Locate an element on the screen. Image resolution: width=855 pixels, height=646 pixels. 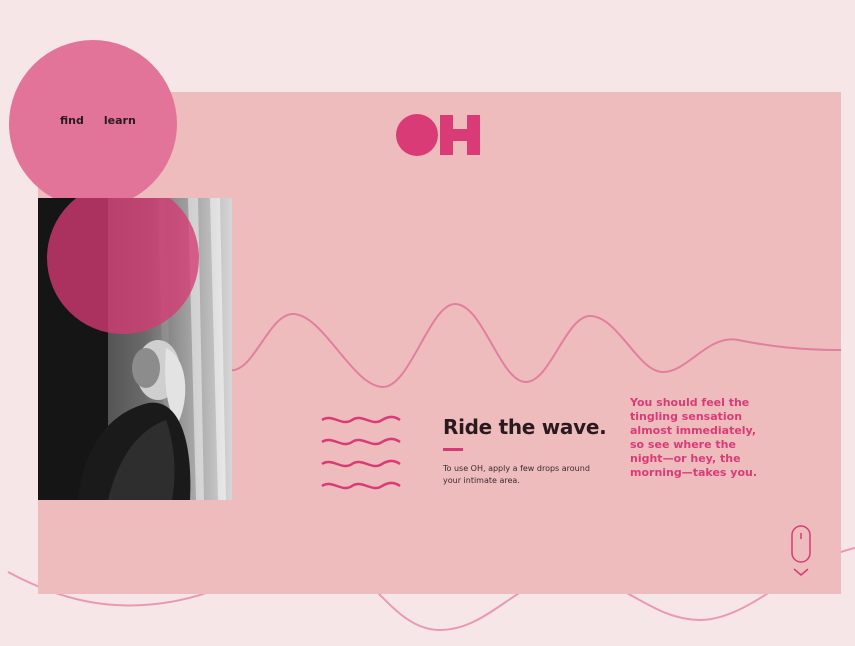
hero-photo is located at coordinates (135, 349).